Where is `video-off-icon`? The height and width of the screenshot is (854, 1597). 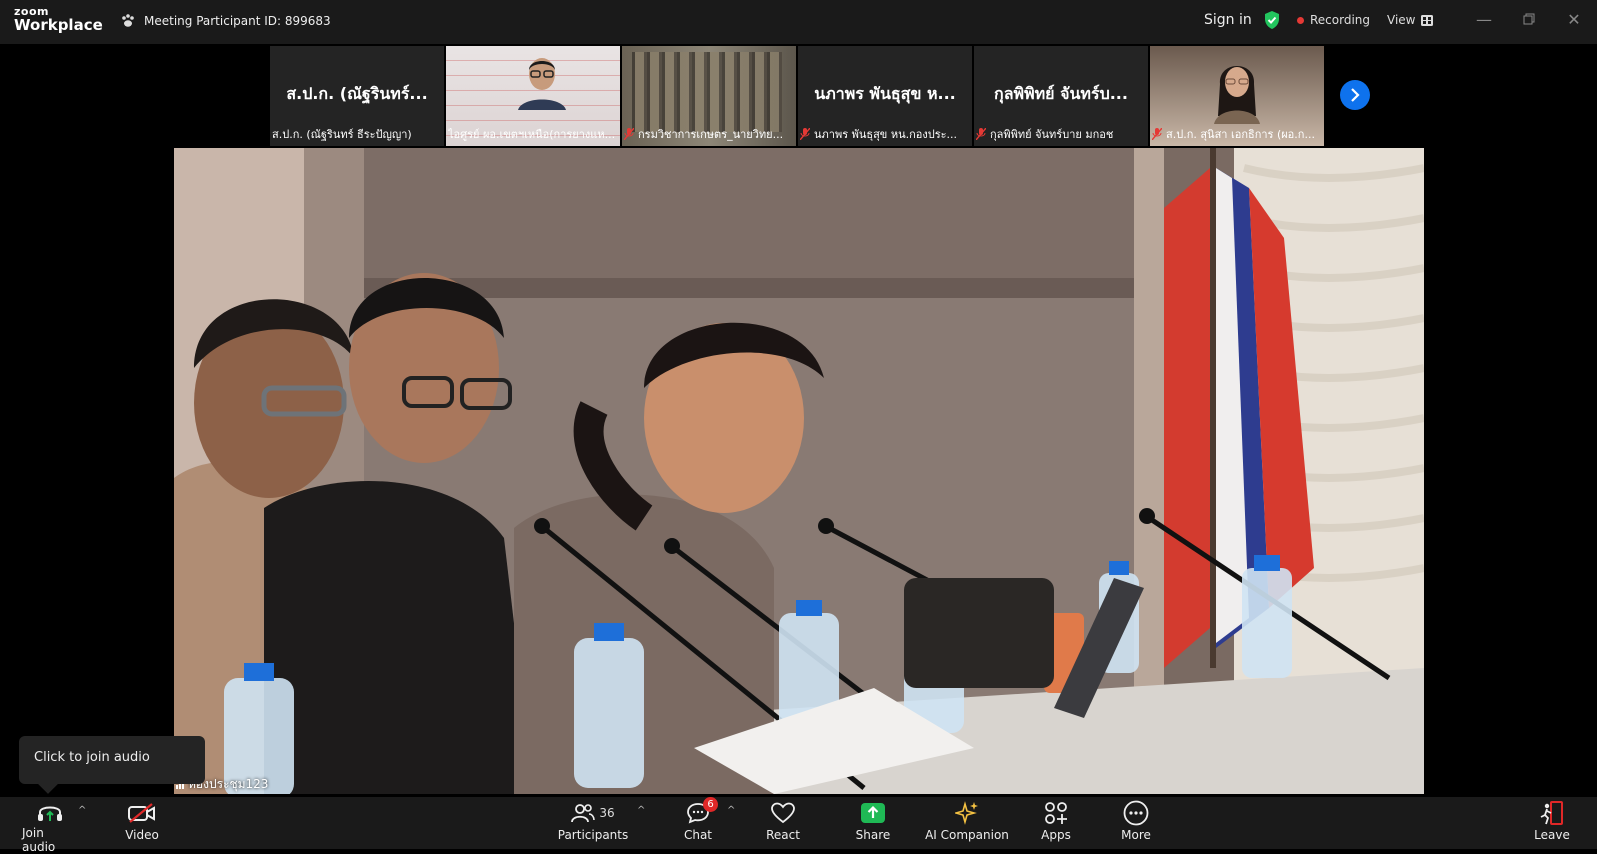
video-off-icon is located at coordinates (141, 813).